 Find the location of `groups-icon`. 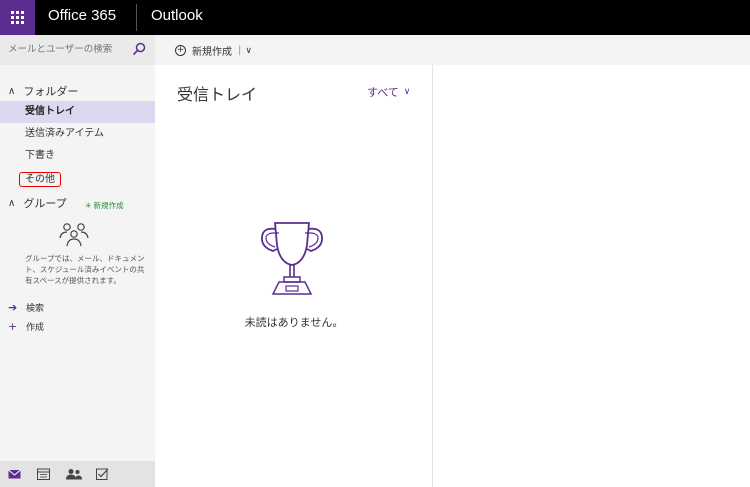

groups-icon is located at coordinates (74, 235).